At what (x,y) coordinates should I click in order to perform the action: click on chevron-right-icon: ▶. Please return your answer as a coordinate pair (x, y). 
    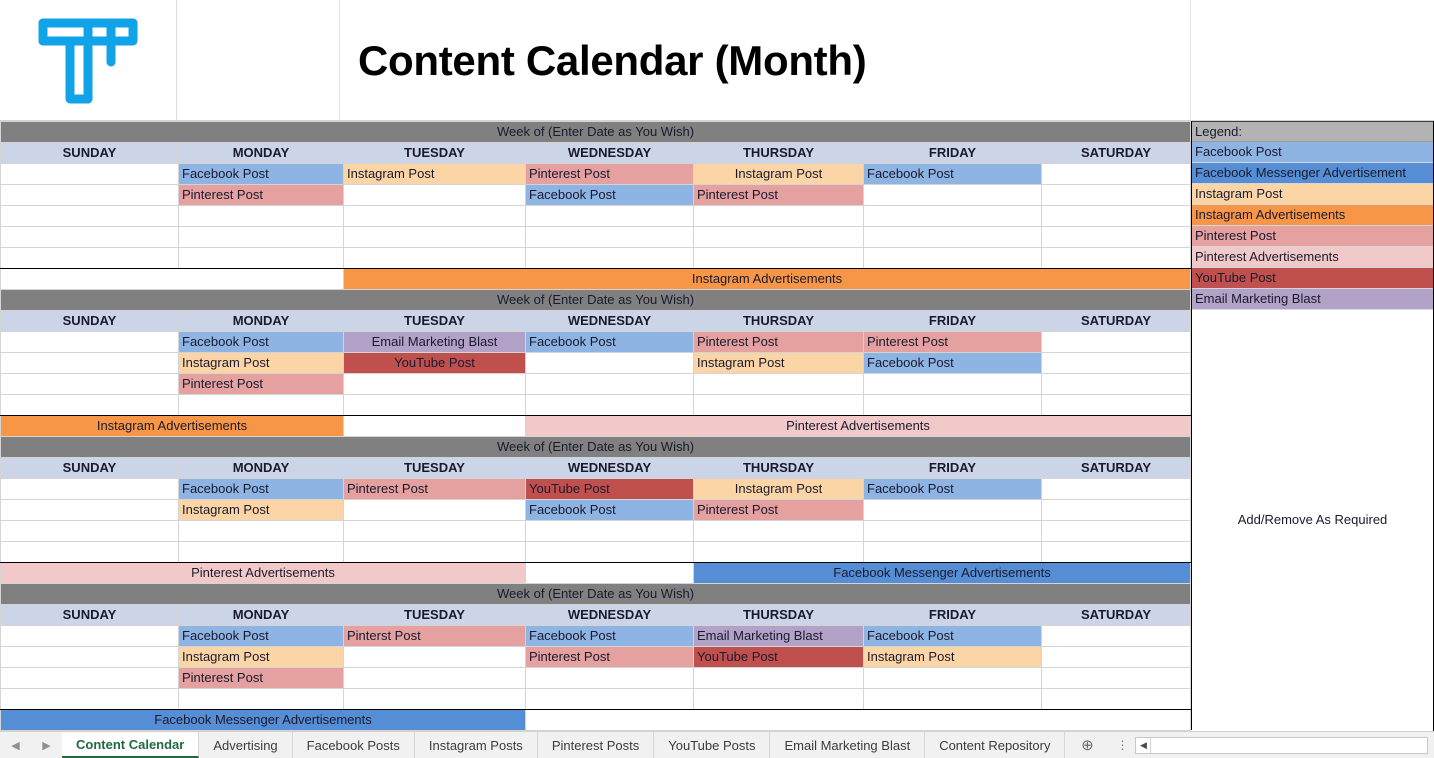
    Looking at the image, I should click on (46, 745).